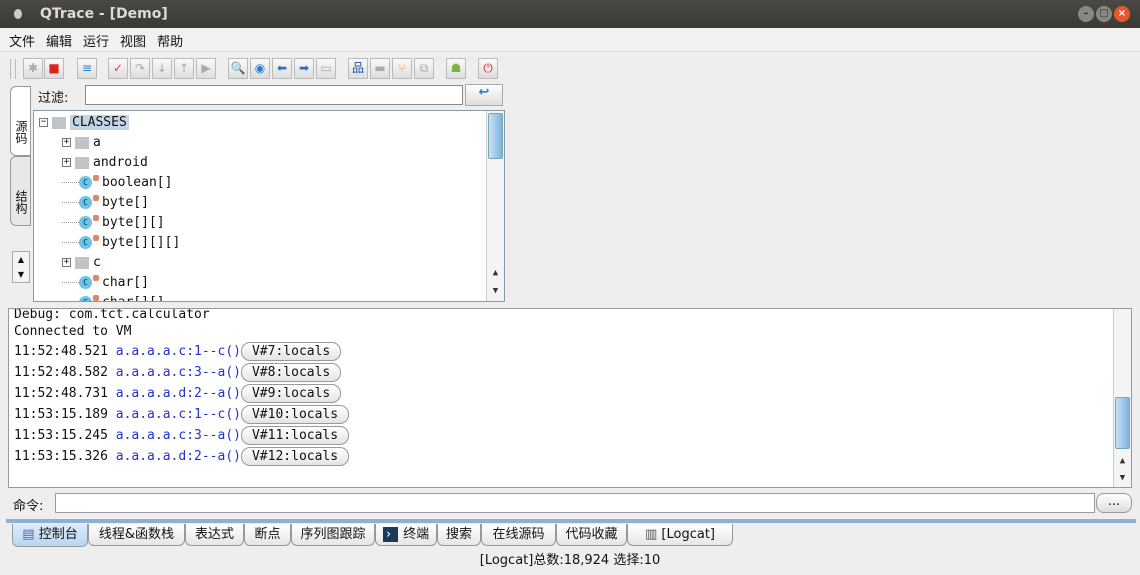 Image resolution: width=1140 pixels, height=575 pixels. Describe the element at coordinates (1104, 14) in the screenshot. I see `maximize-button: □` at that location.